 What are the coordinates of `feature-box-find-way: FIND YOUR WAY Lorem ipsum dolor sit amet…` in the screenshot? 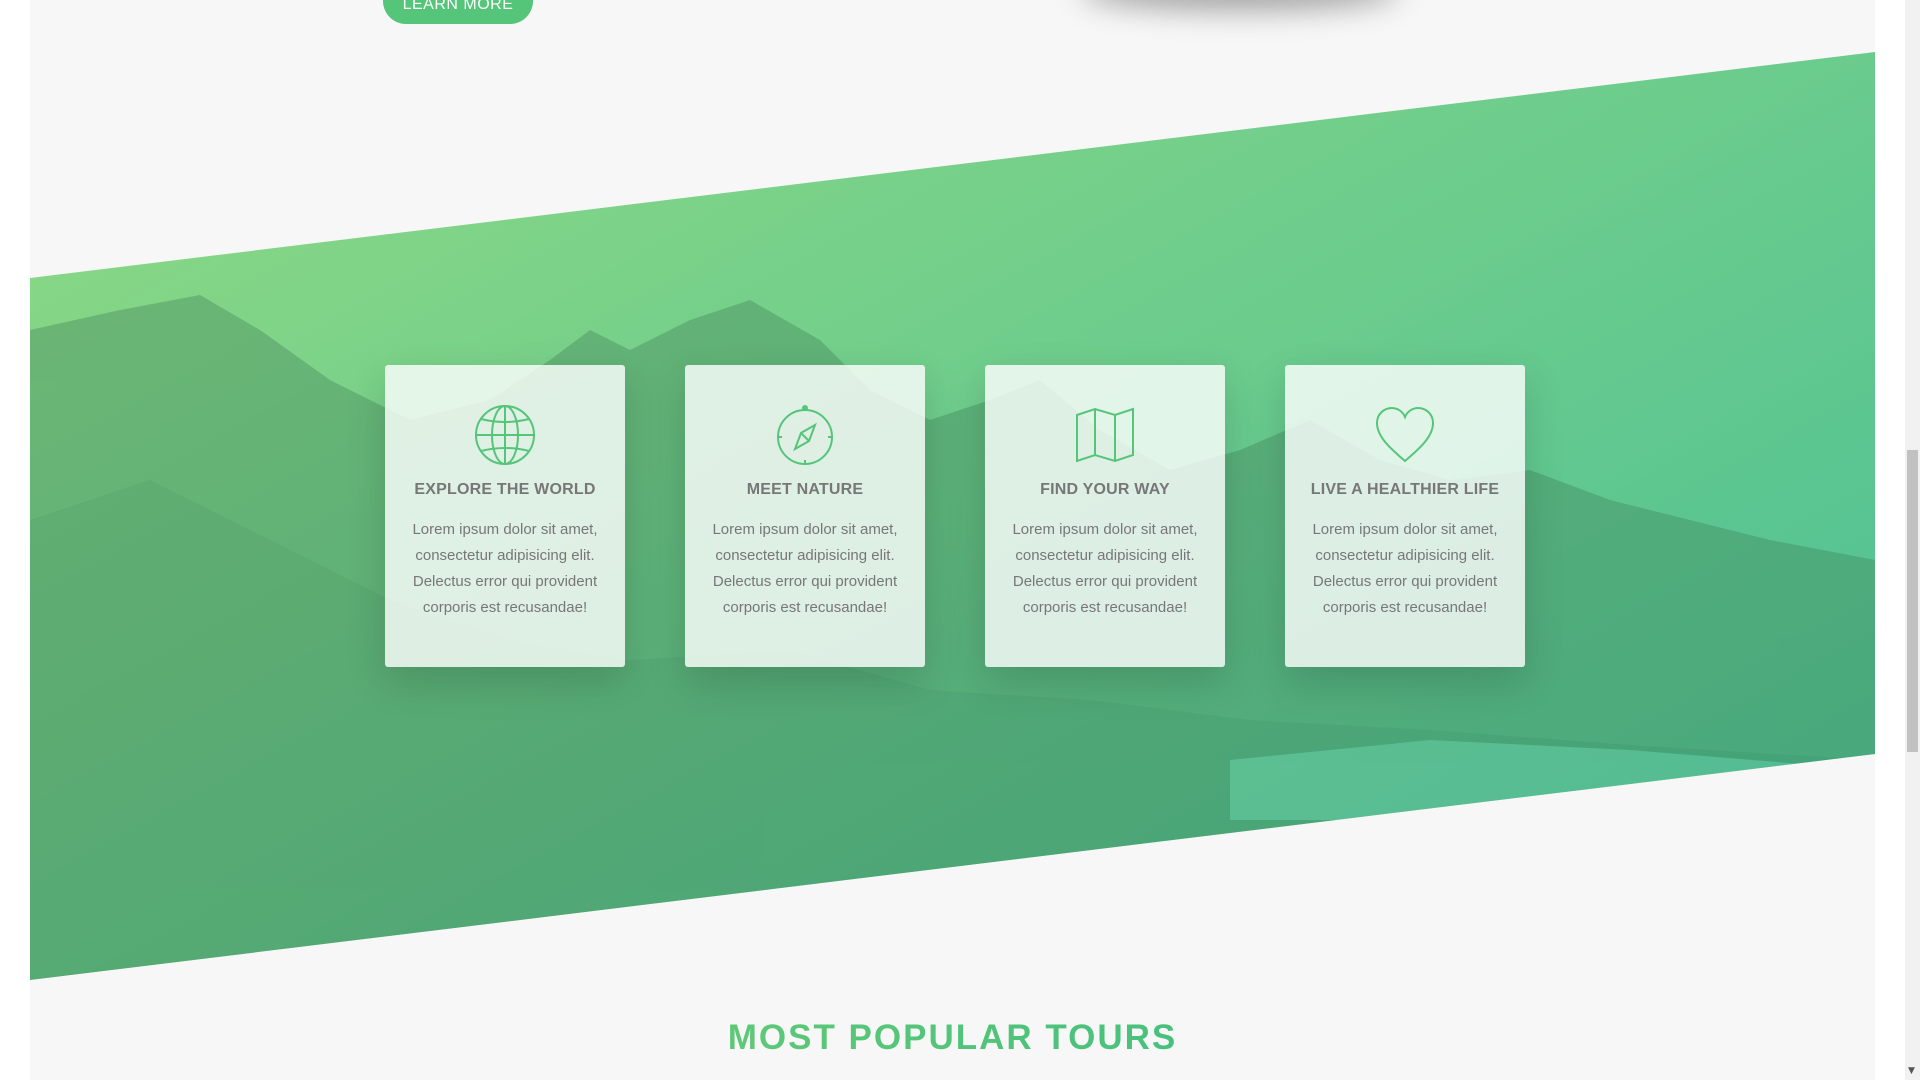 It's located at (1105, 516).